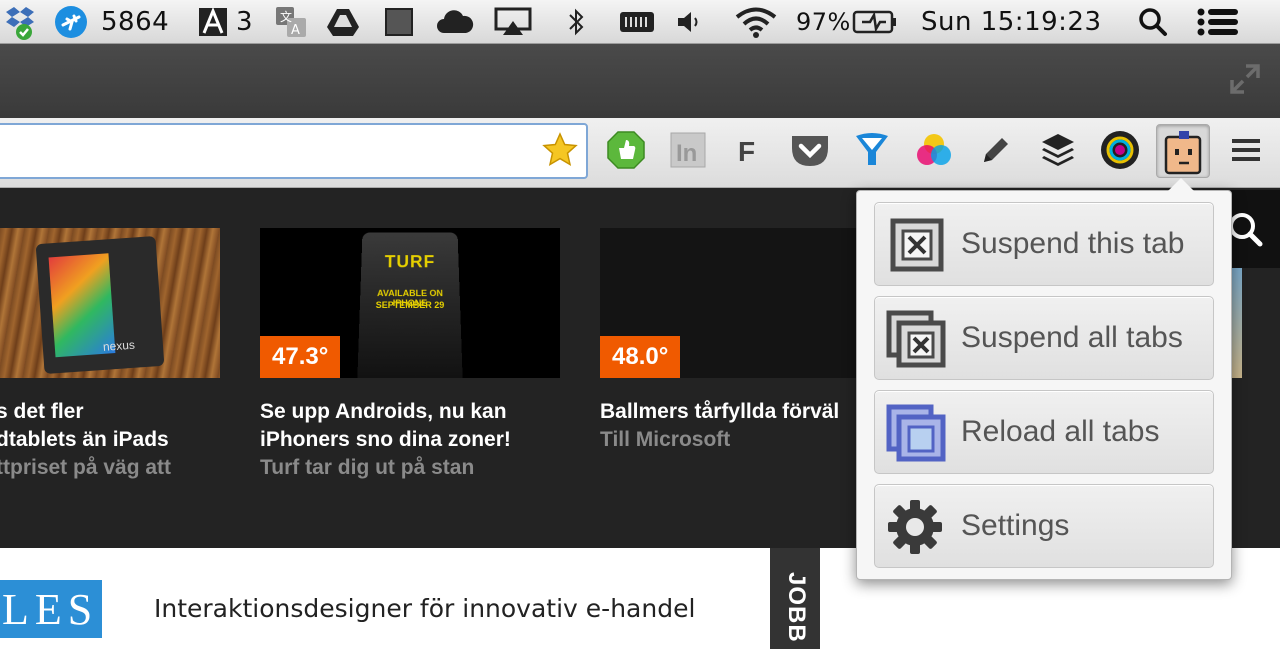 This screenshot has height=649, width=1280. I want to click on gear-icon, so click(915, 527).